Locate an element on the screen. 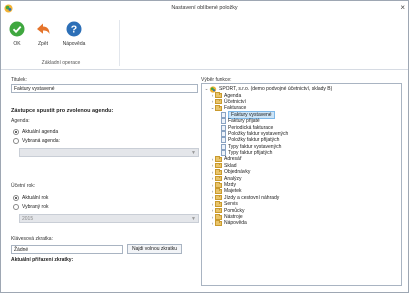 The height and width of the screenshot is (293, 409). back-arrow-icon is located at coordinates (43, 28).